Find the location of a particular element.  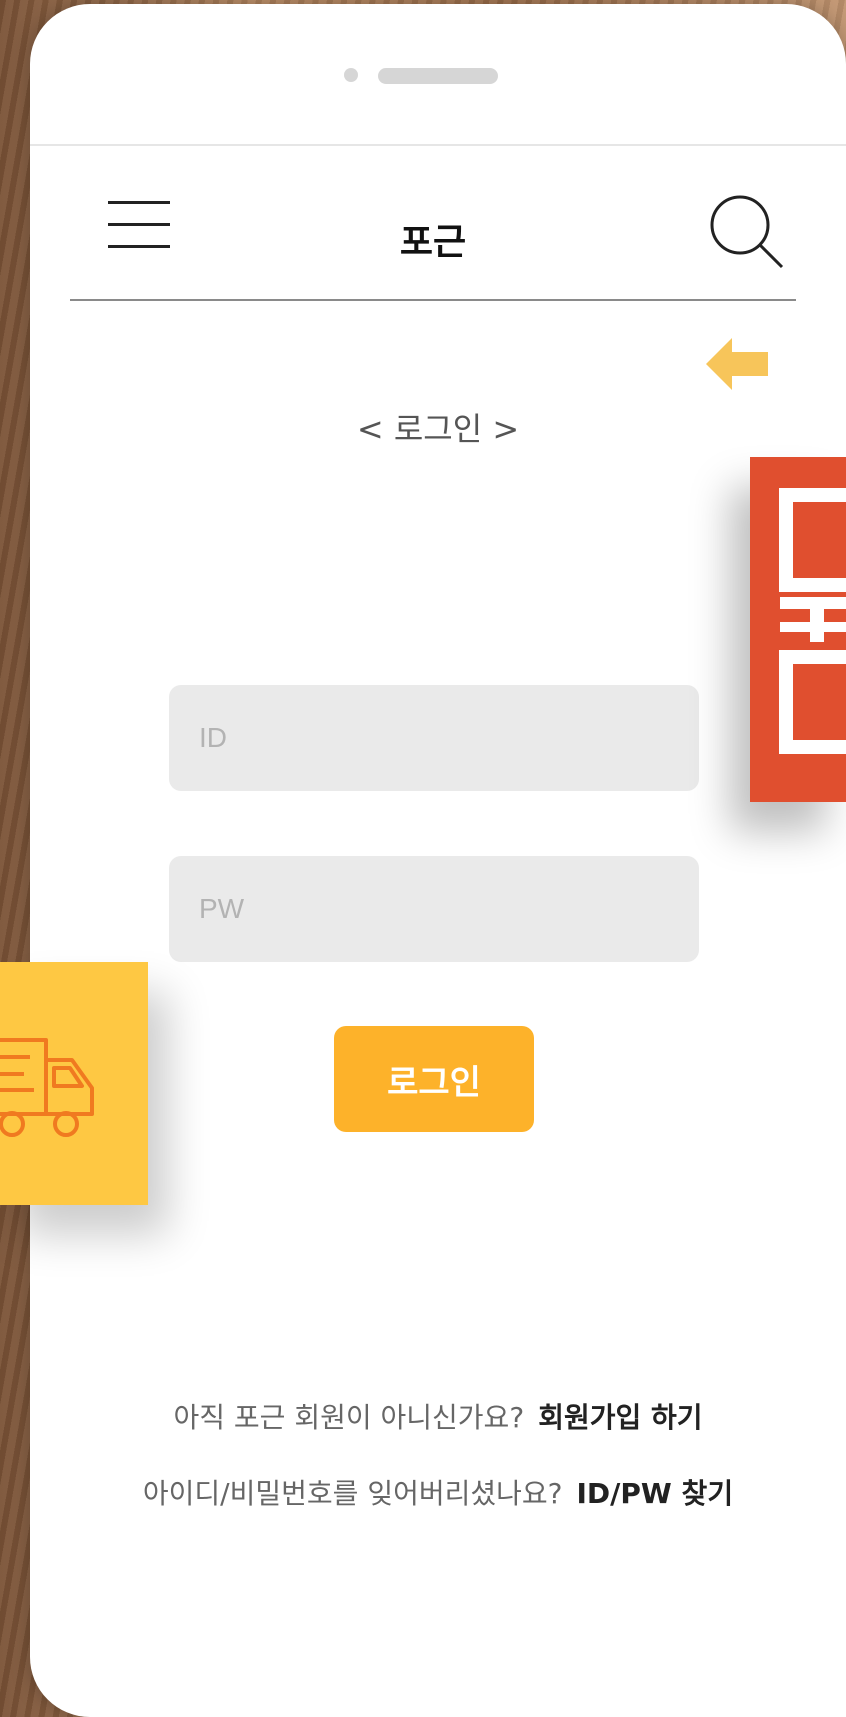

search-icon is located at coordinates (747, 232).